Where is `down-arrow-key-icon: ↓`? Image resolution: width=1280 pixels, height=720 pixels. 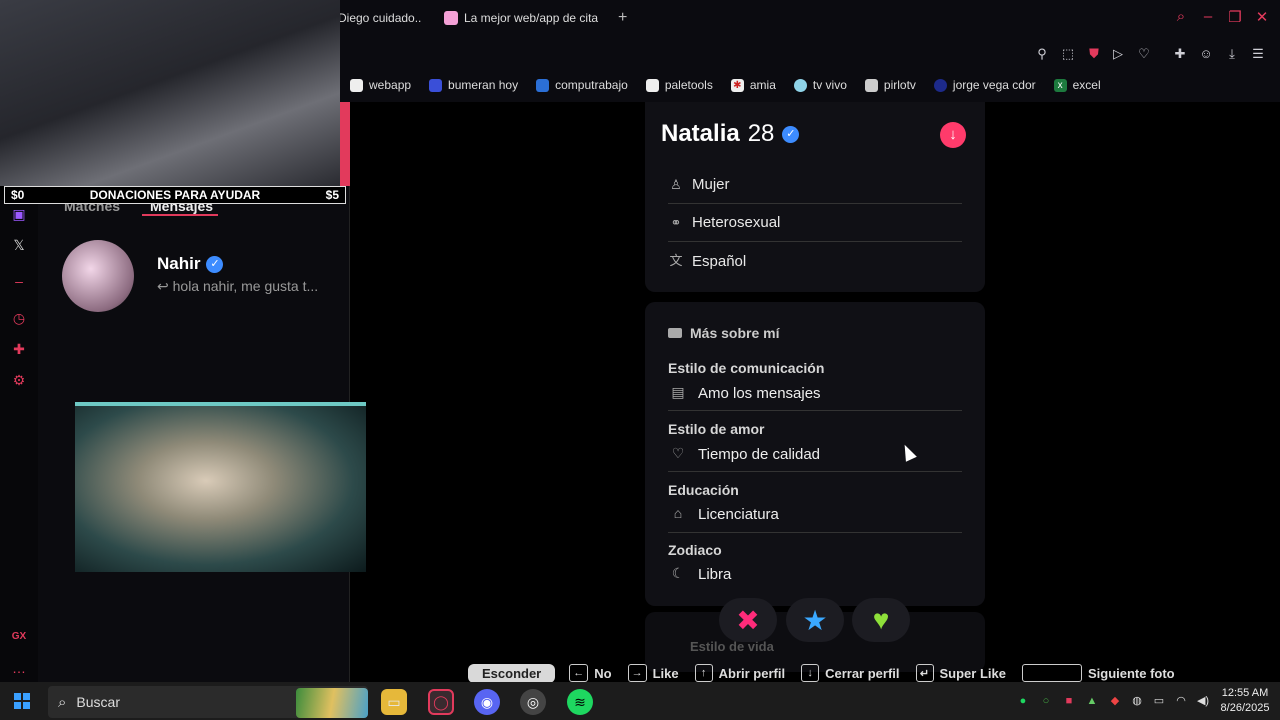
down-arrow-key-icon: ↓ is located at coordinates (810, 673).